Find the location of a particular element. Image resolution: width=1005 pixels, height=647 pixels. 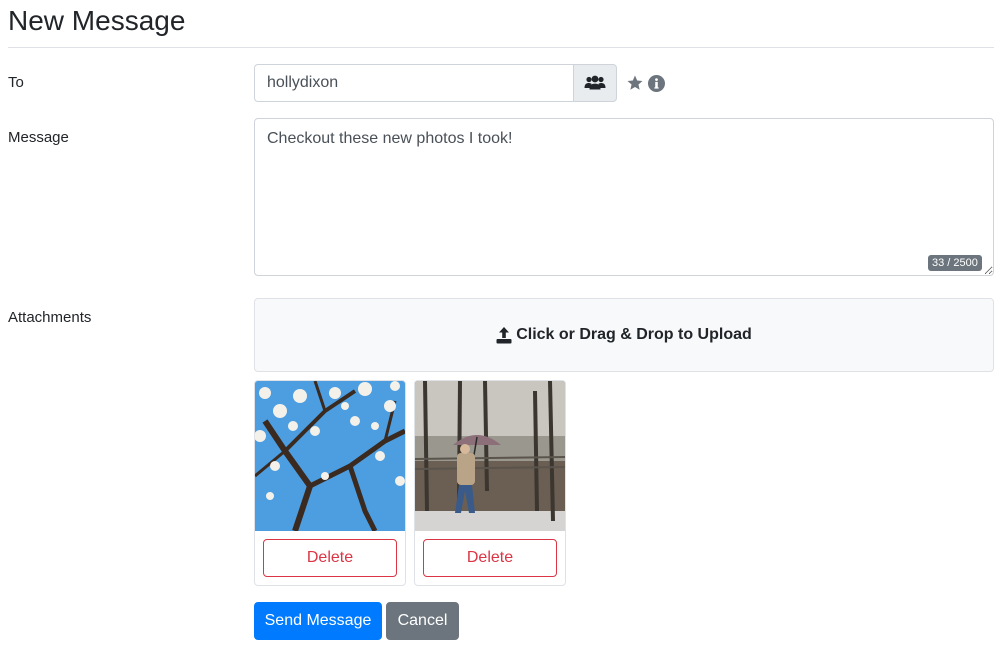

character-counter: 33 / 2500 is located at coordinates (955, 263).